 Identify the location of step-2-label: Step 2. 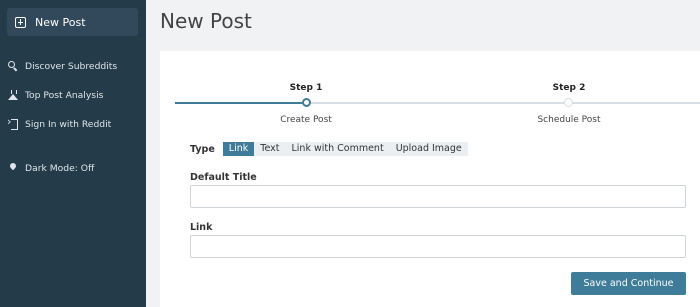
(569, 88).